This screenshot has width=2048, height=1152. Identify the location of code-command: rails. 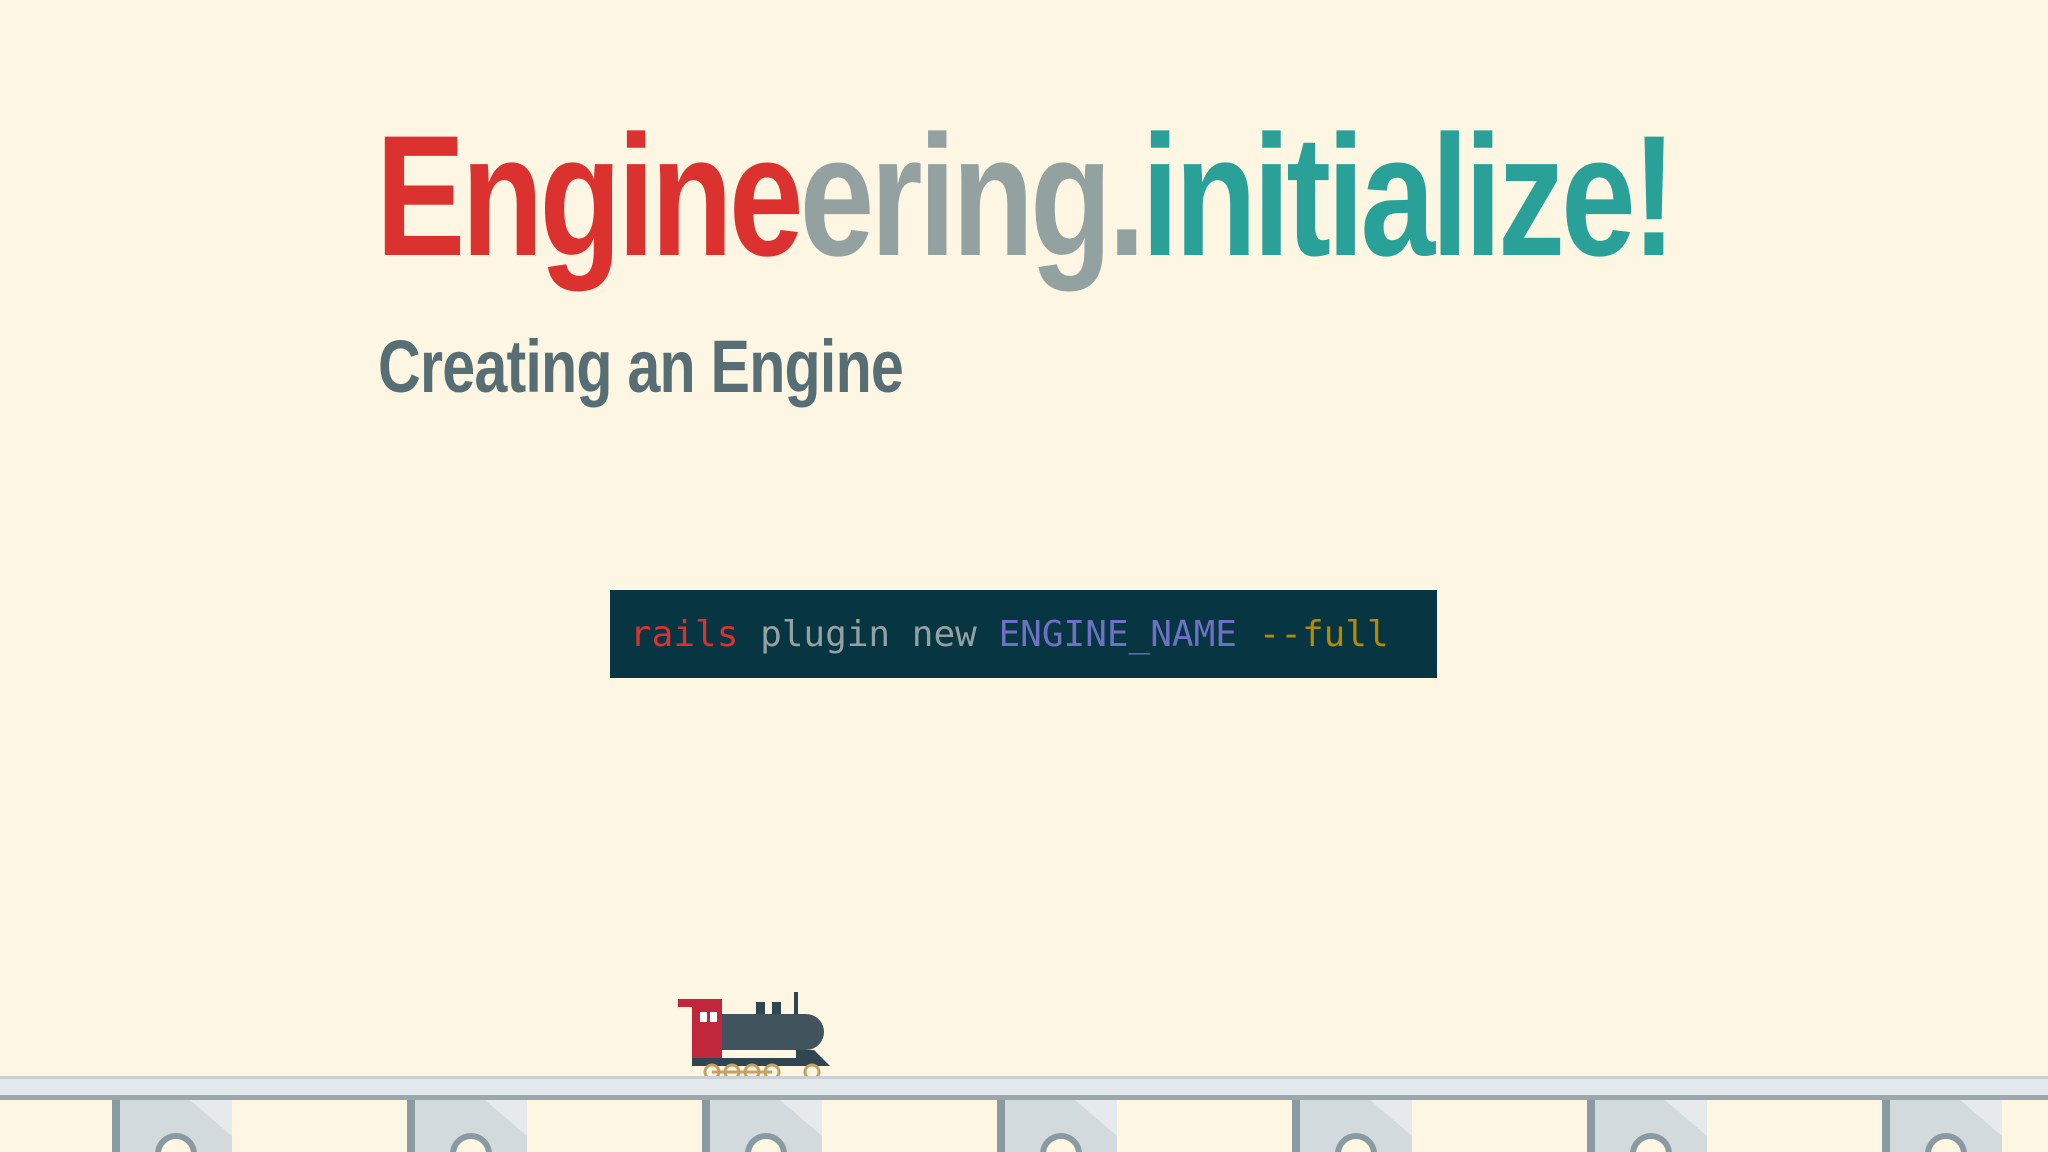
(684, 634).